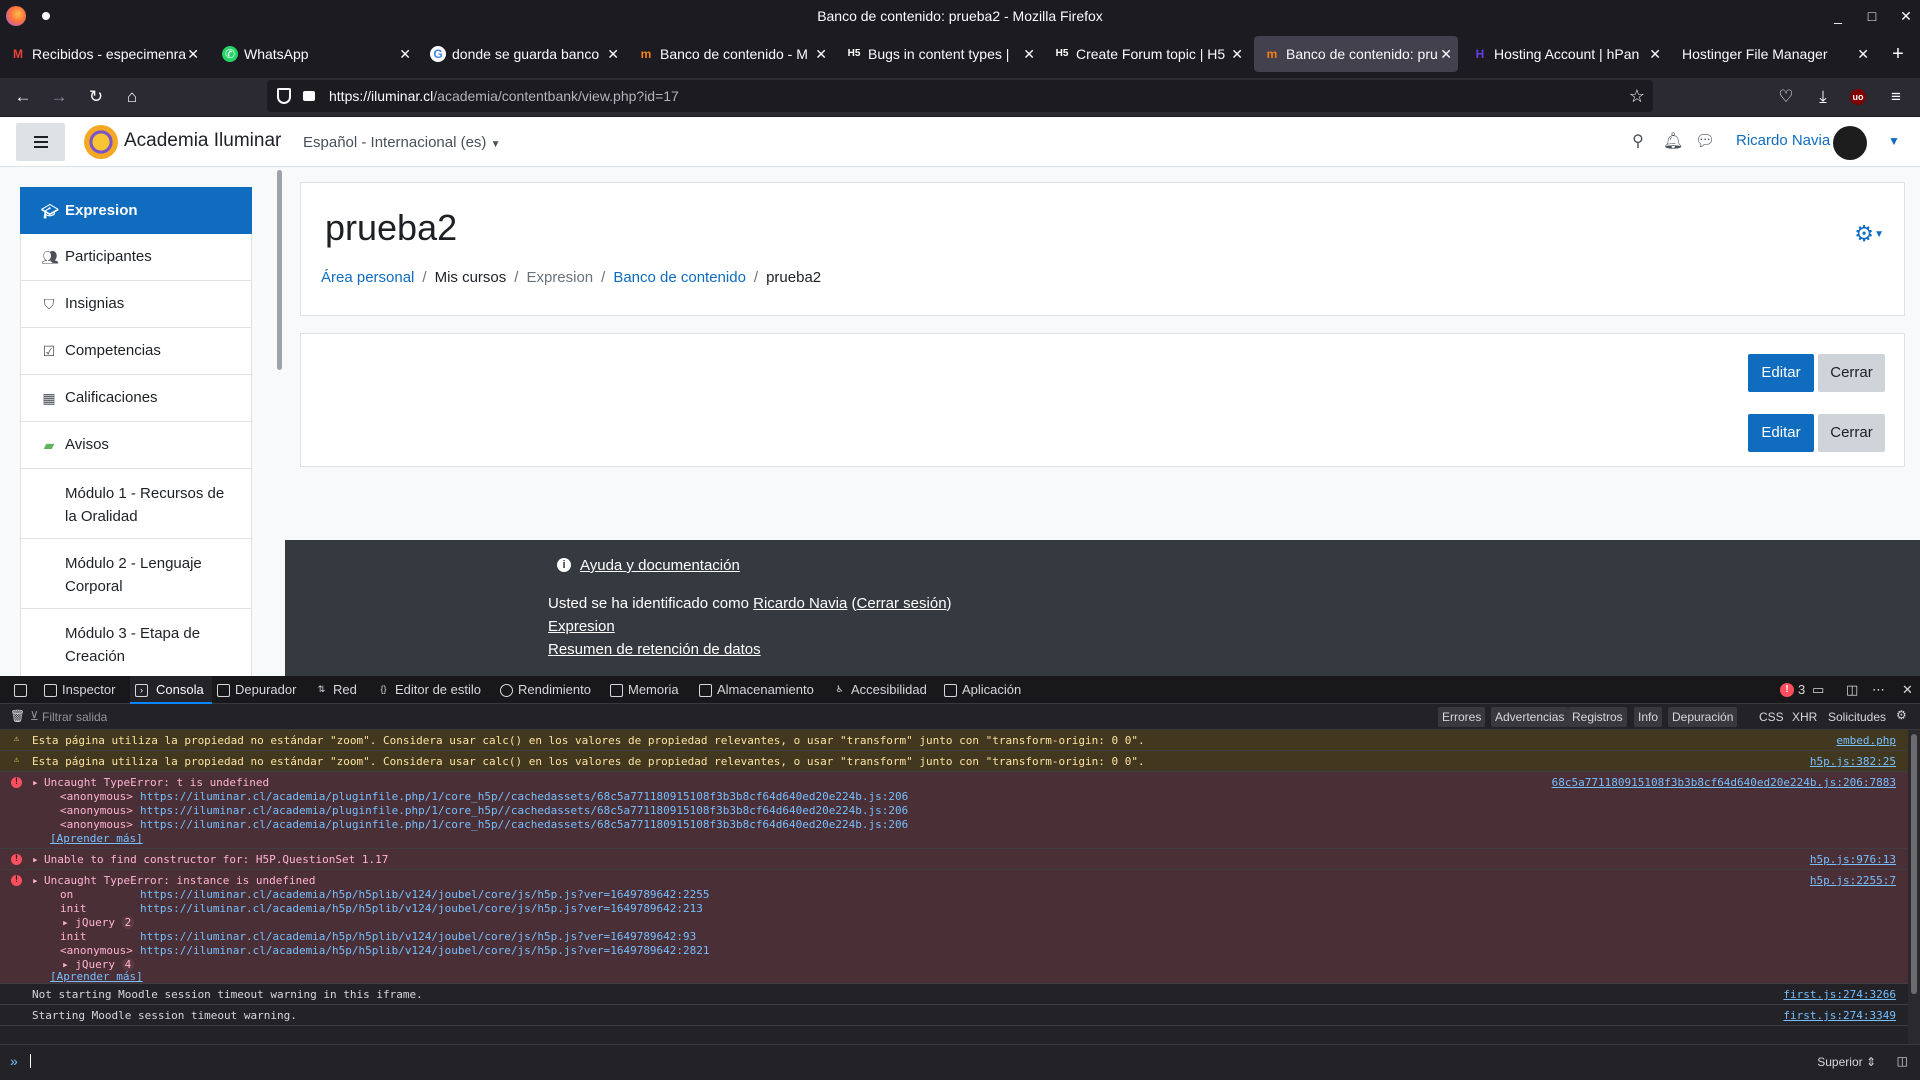 This screenshot has height=1080, width=1920. I want to click on dock-icon: ◫, so click(1852, 690).